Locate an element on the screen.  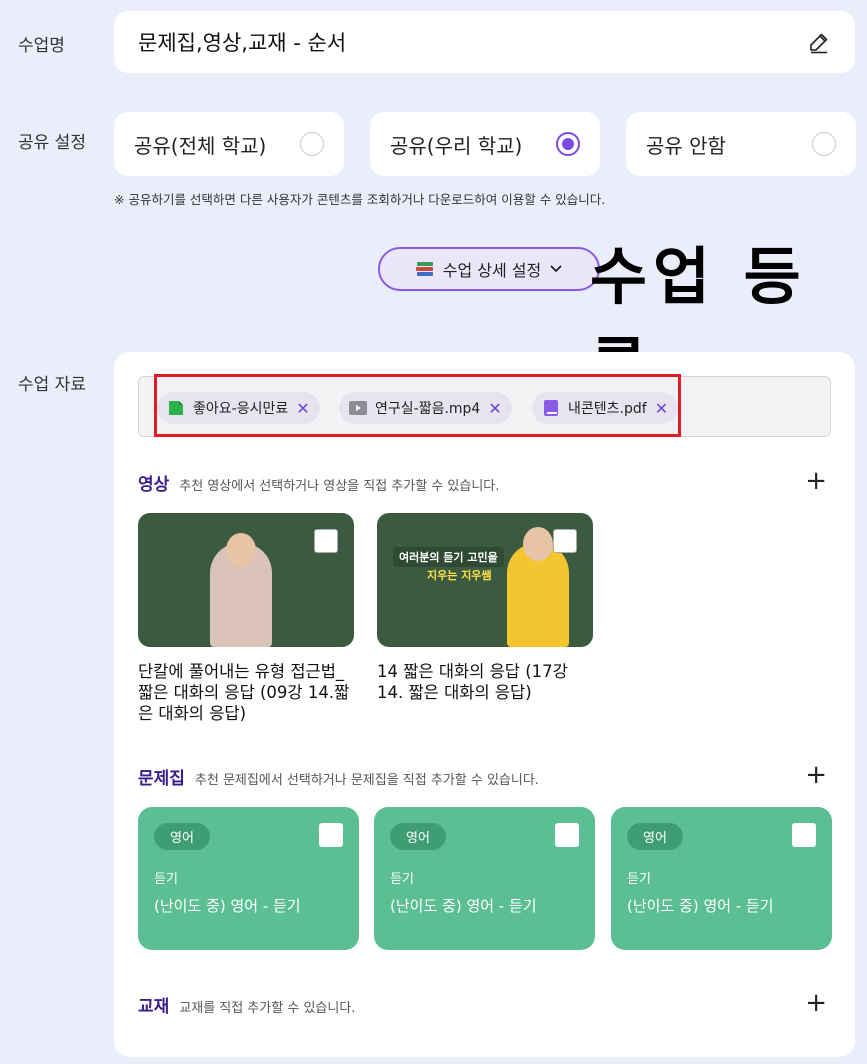
textbook-section-title: 교재 is located at coordinates (154, 1007).